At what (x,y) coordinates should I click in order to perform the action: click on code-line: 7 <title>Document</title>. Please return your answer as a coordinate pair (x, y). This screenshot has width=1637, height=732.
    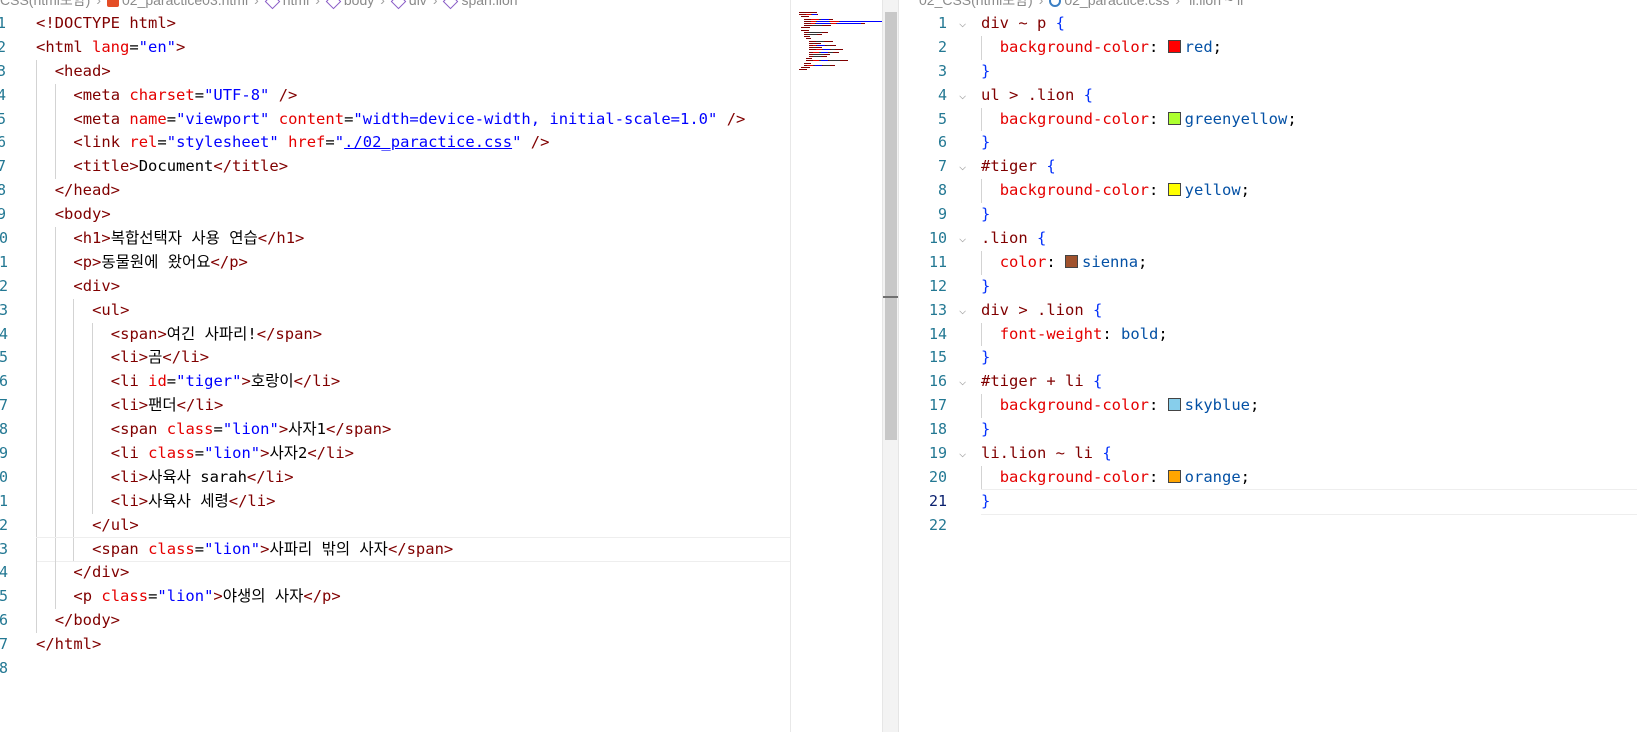
    Looking at the image, I should click on (395, 167).